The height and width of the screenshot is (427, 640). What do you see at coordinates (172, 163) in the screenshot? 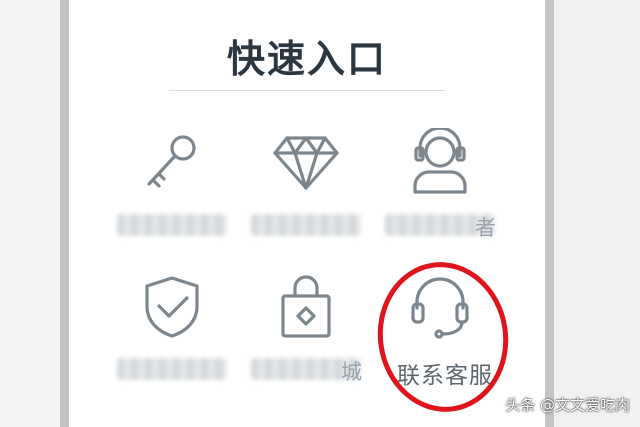
I see `key-icon` at bounding box center [172, 163].